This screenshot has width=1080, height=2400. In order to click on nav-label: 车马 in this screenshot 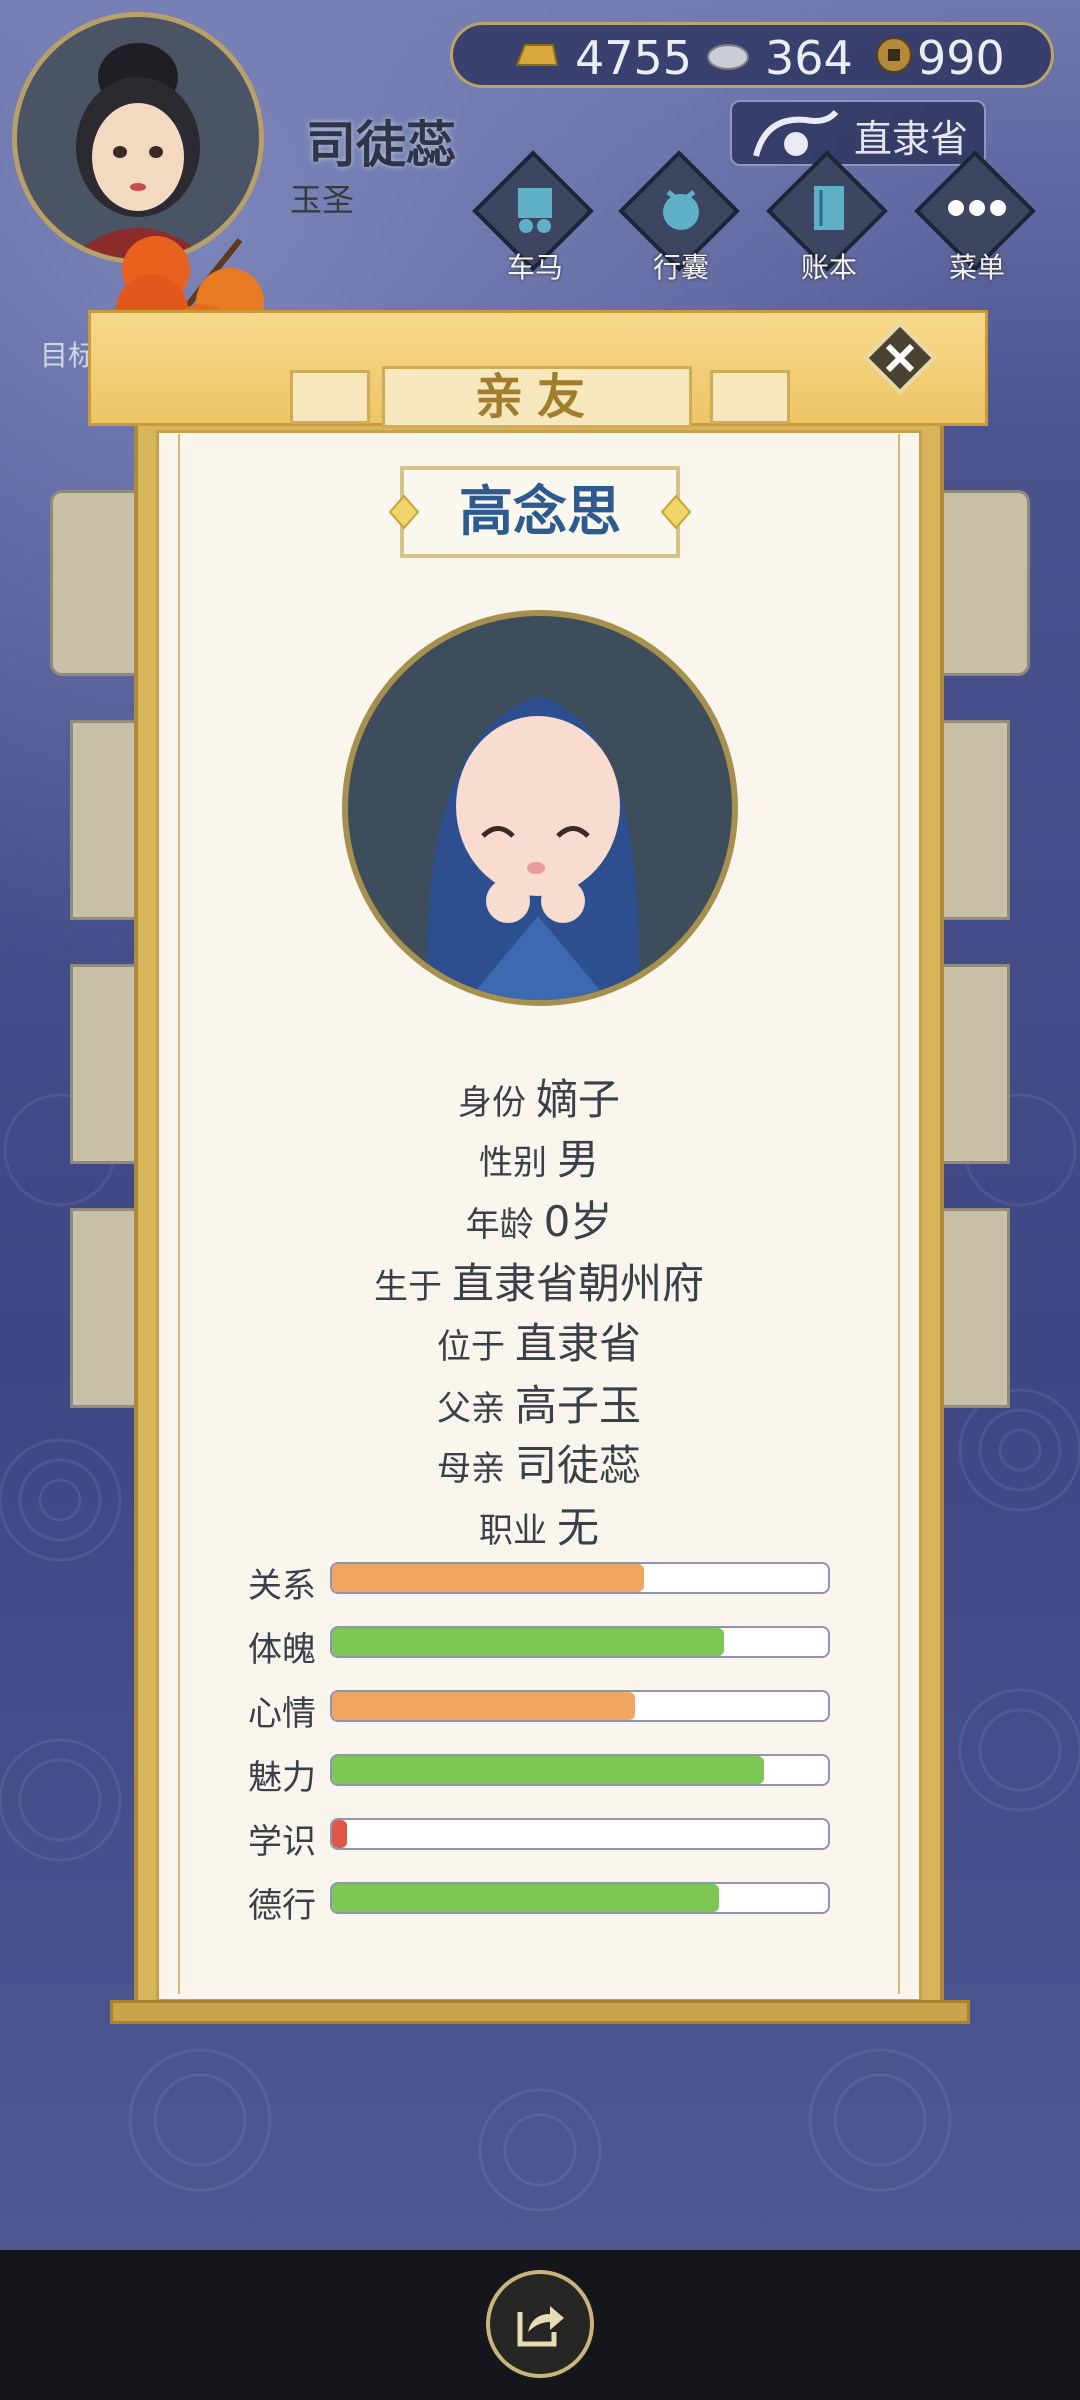, I will do `click(534, 267)`.